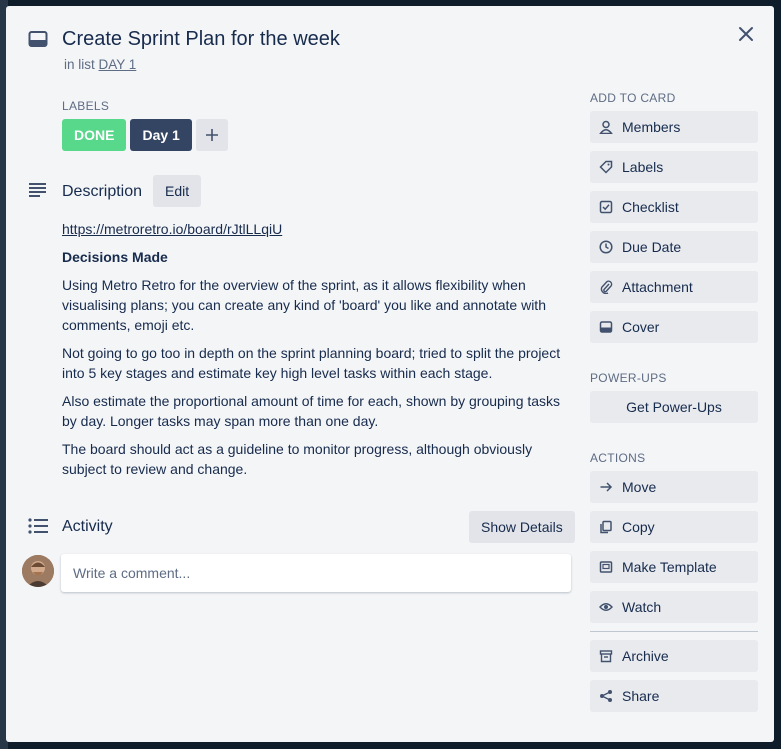 Image resolution: width=781 pixels, height=749 pixels. What do you see at coordinates (87, 526) in the screenshot?
I see `activity-heading: Activity` at bounding box center [87, 526].